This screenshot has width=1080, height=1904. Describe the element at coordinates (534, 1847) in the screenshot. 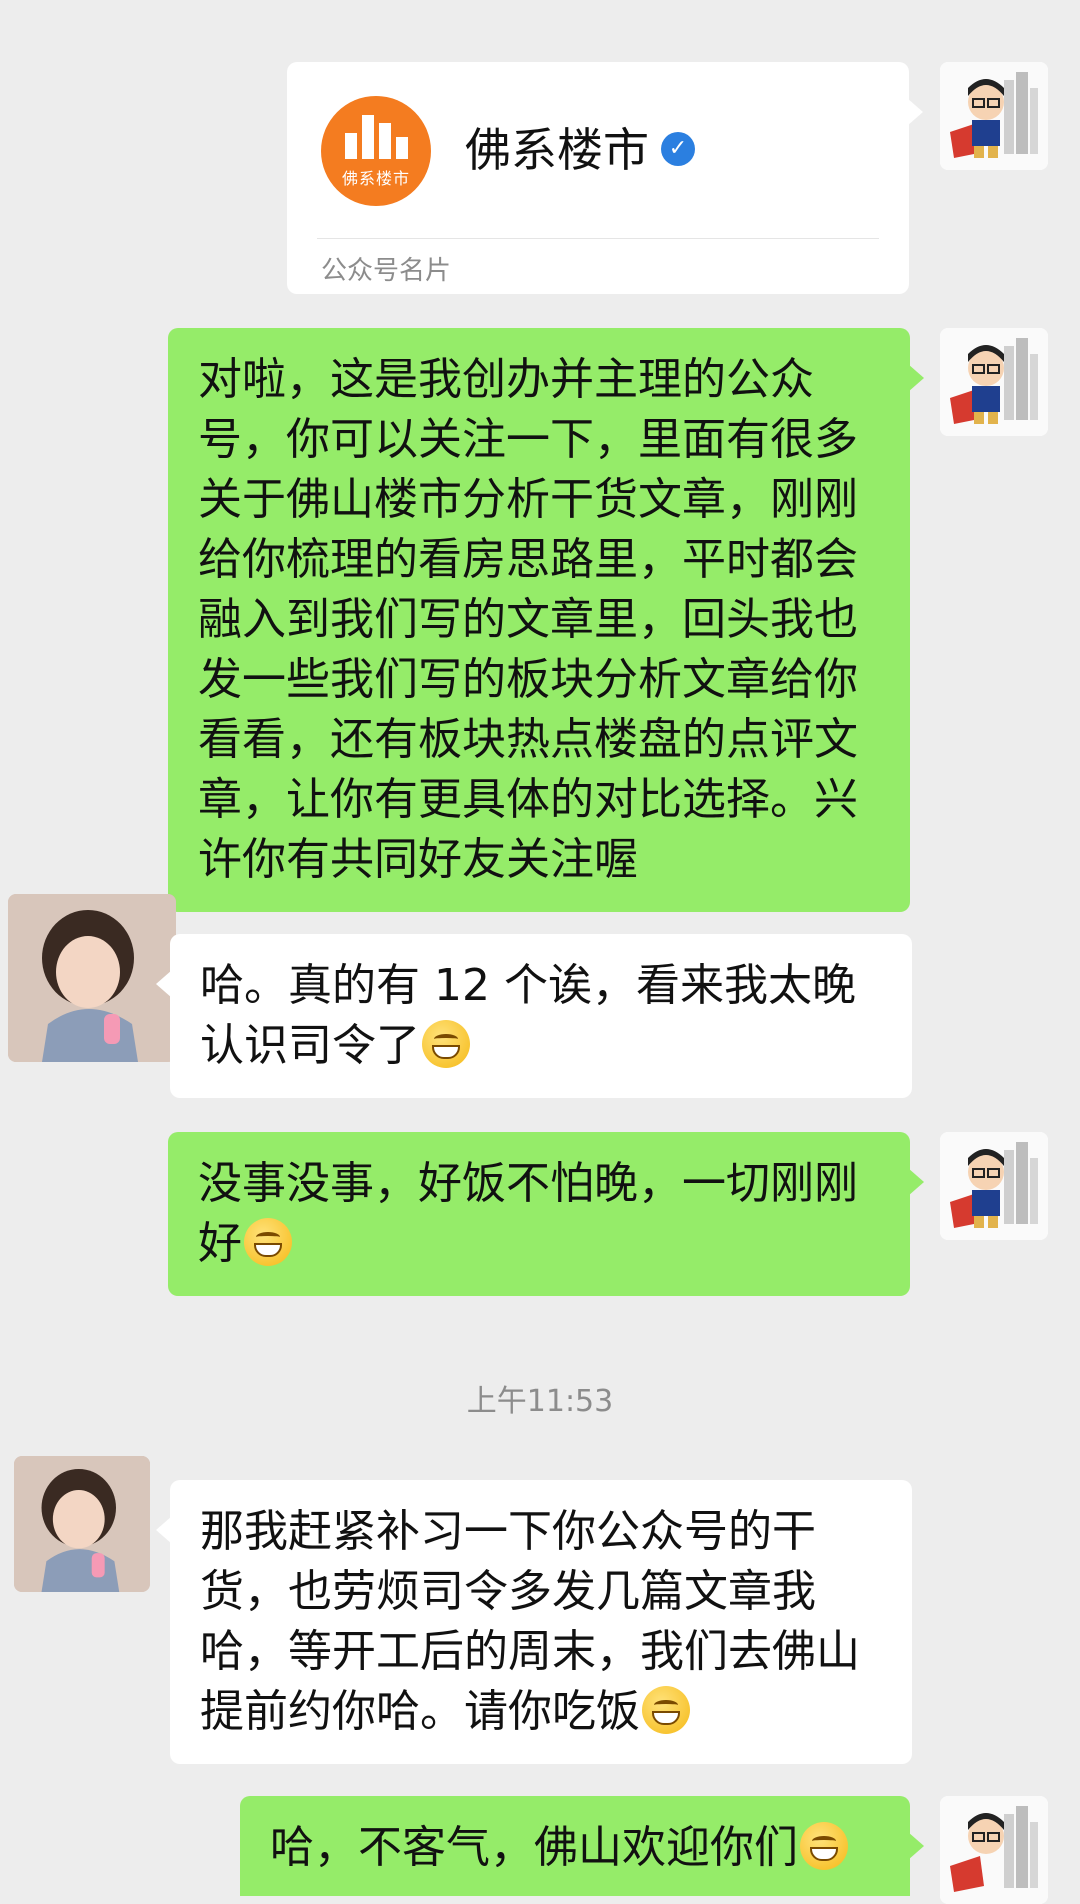

I see `message-text: 哈，不客气，佛山欢迎你们` at that location.